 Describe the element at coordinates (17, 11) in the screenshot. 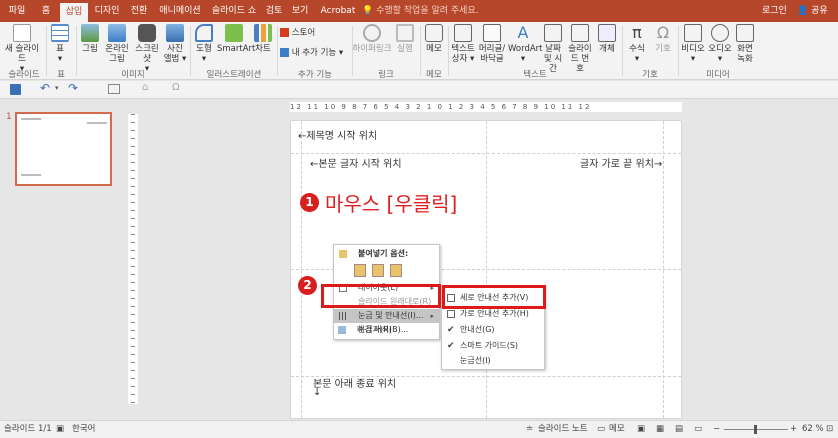

I see `tab-file: 파일` at that location.